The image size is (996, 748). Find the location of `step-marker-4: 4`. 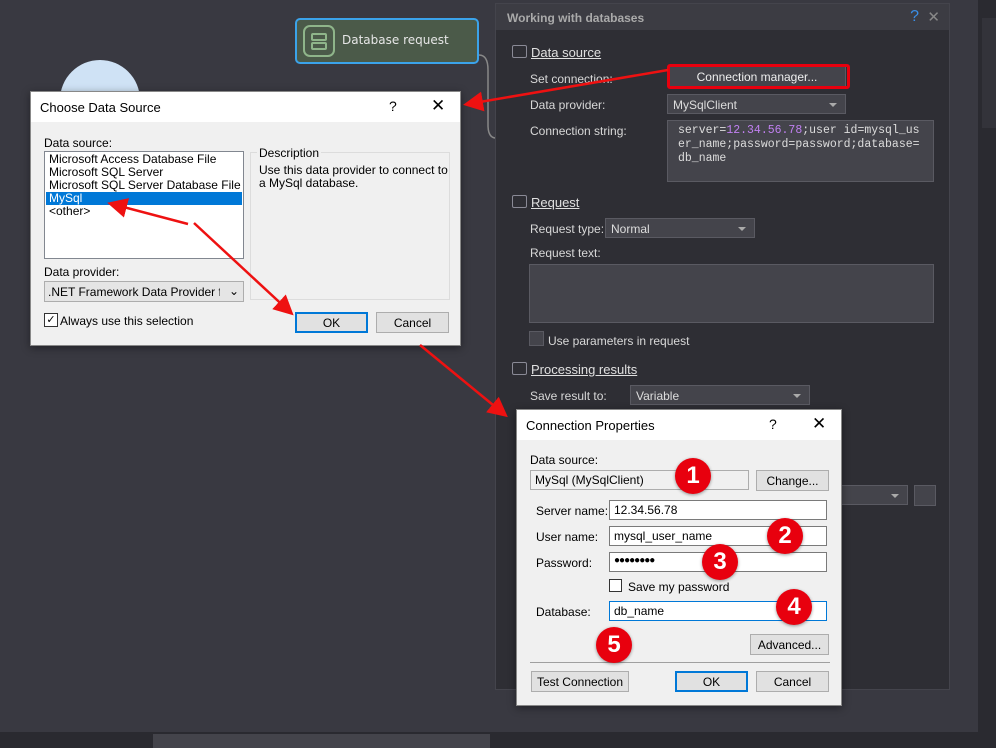

step-marker-4: 4 is located at coordinates (794, 607).